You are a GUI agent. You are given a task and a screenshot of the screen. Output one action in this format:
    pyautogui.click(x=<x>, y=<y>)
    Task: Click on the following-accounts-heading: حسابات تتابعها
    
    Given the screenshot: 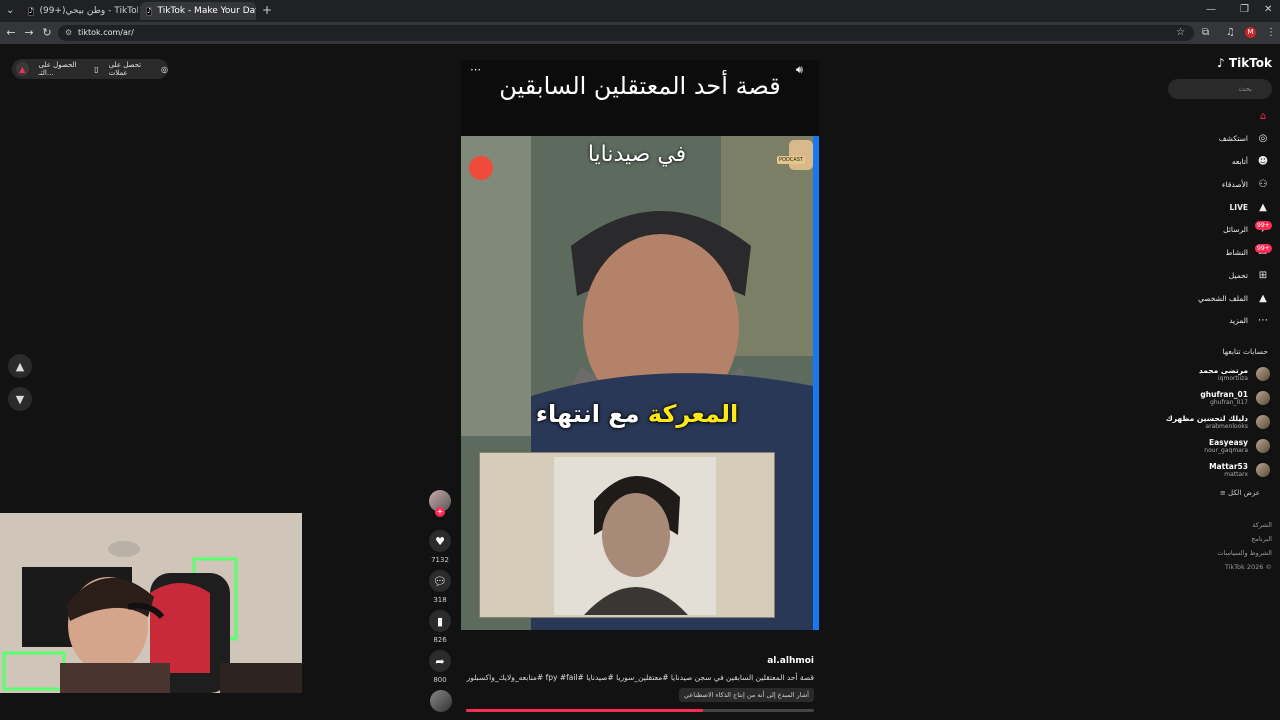 What is the action you would take?
    pyautogui.click(x=1245, y=351)
    